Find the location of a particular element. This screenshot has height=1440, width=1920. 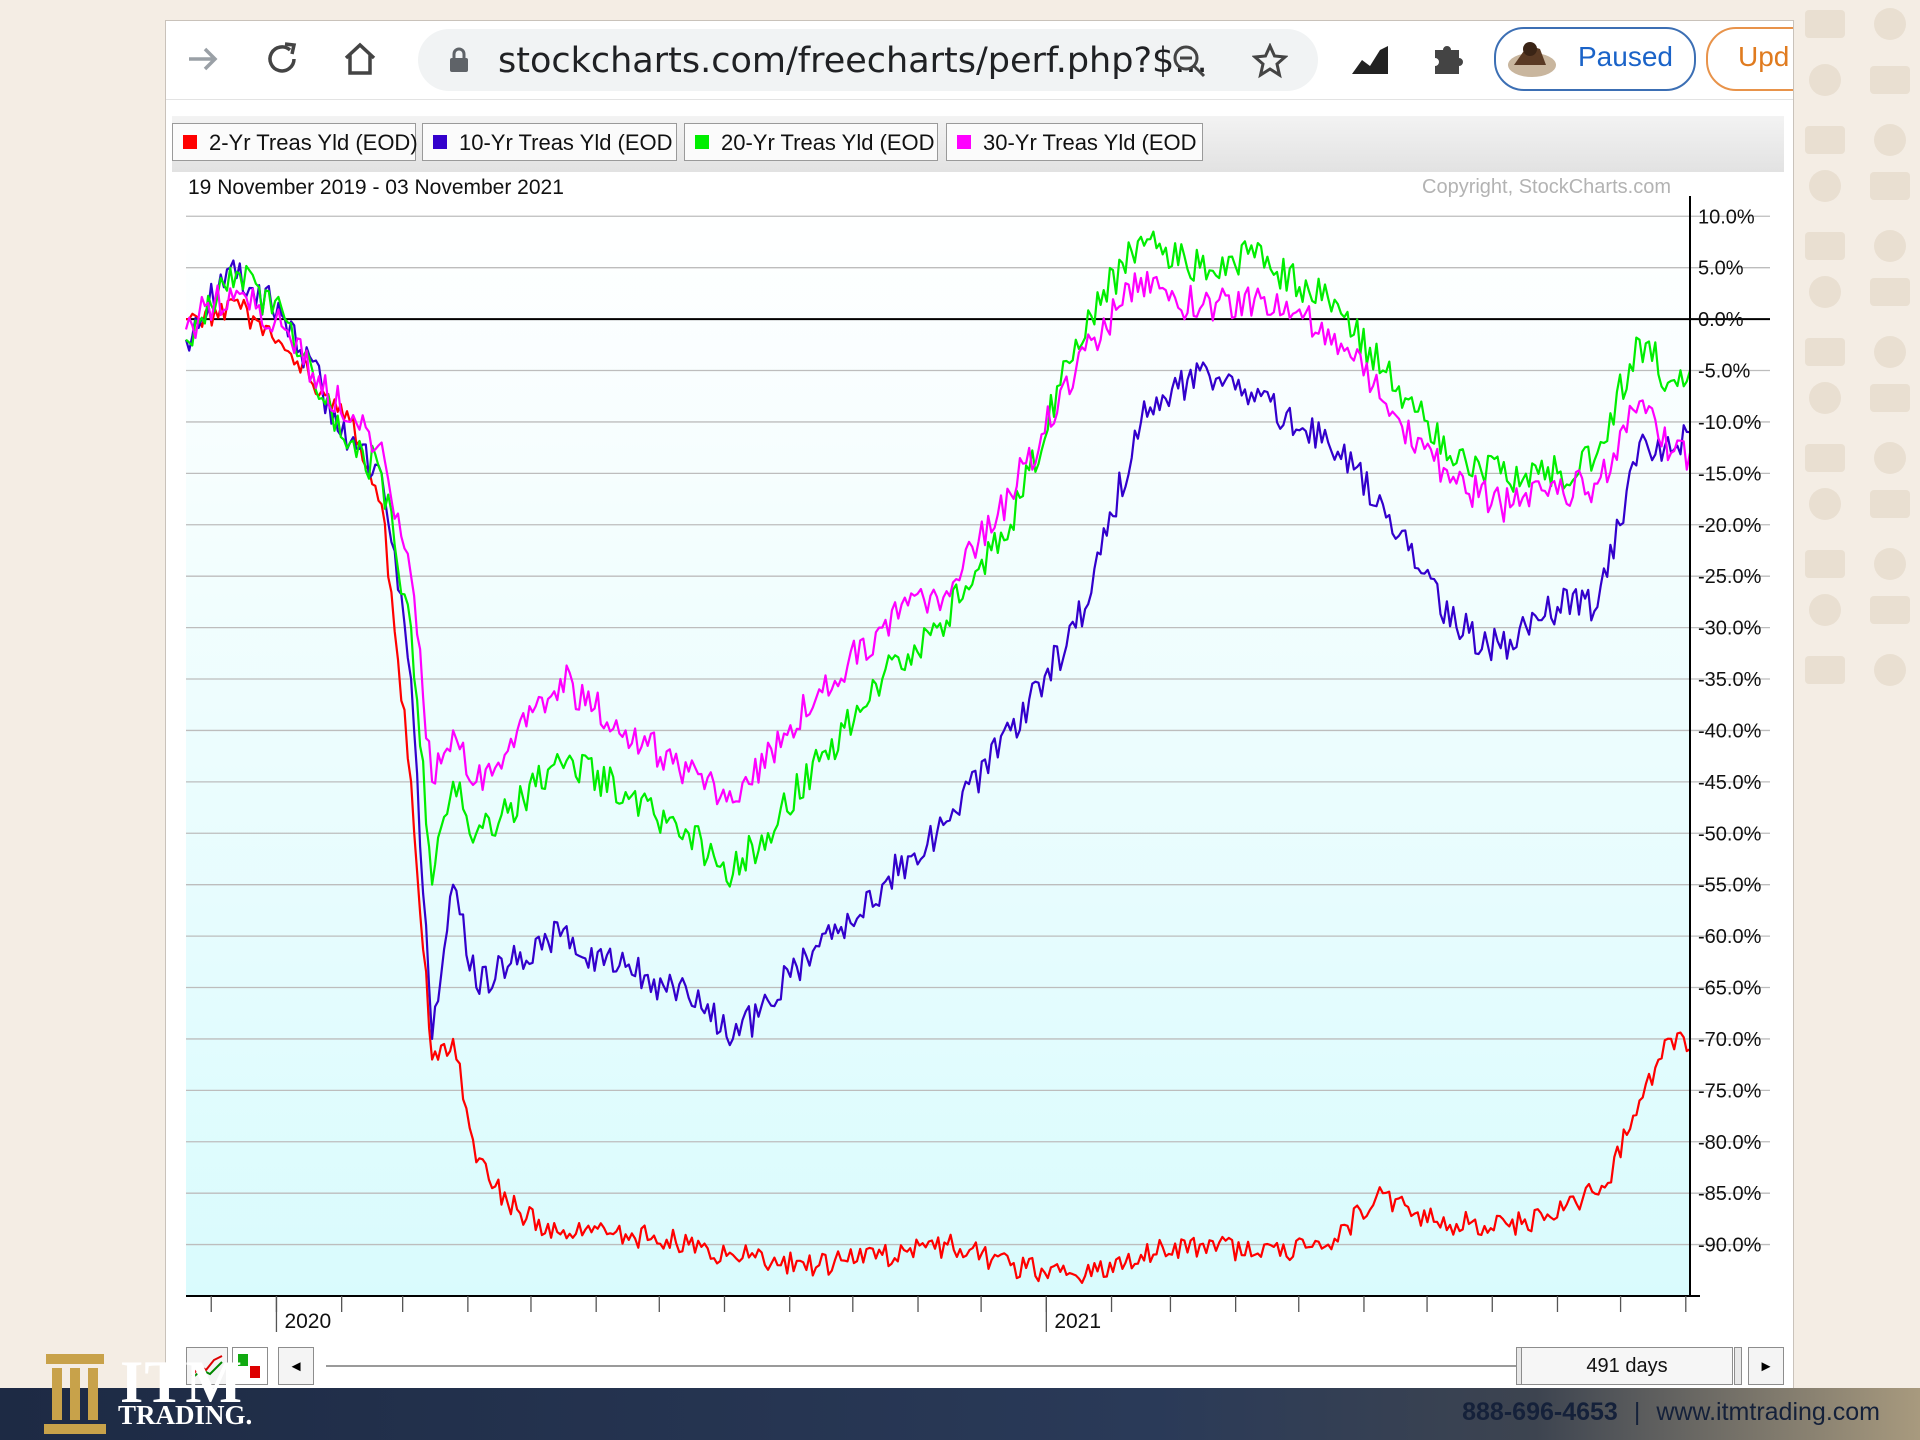

slider-grip-right is located at coordinates (1738, 1366).